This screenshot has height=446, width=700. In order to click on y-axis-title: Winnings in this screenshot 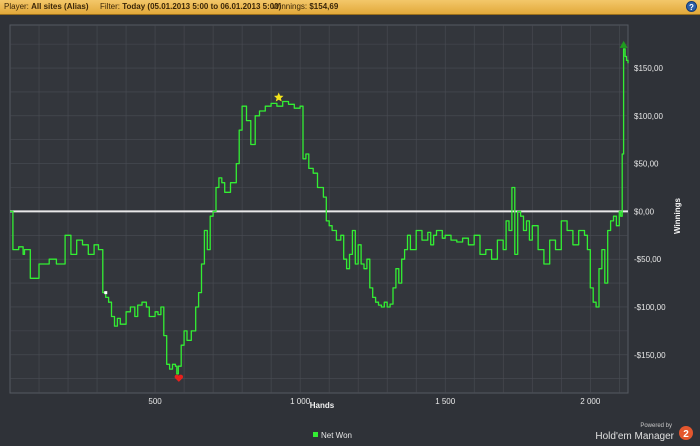, I will do `click(677, 215)`.